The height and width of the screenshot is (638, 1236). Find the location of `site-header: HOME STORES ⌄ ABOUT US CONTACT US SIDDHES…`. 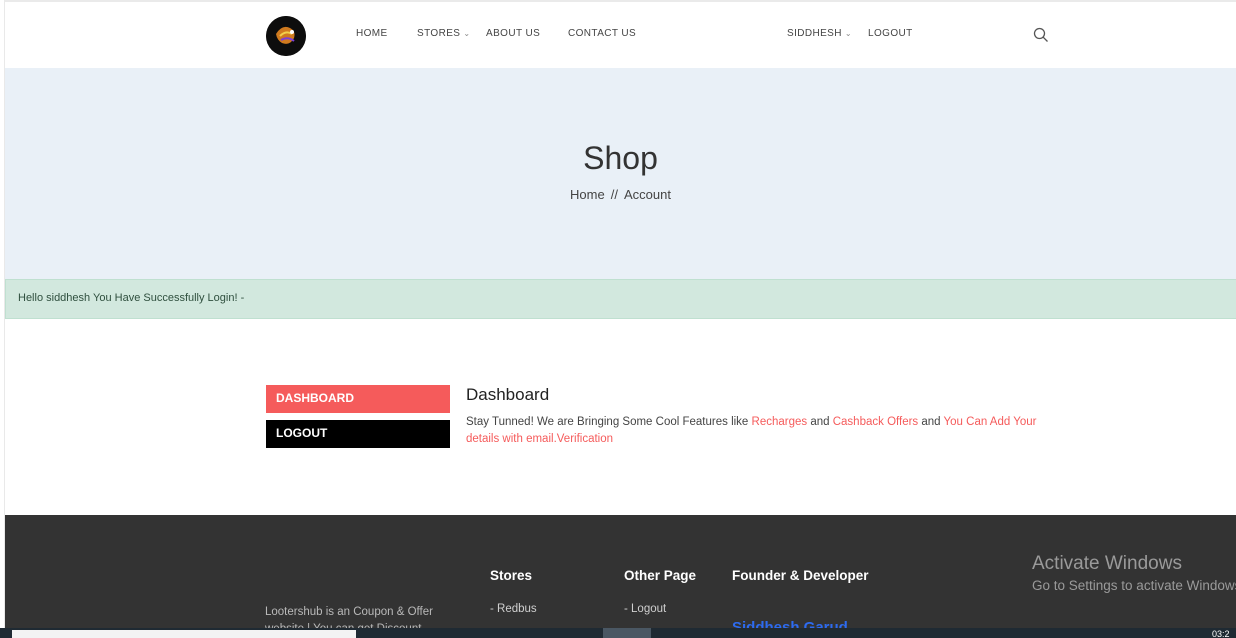

site-header: HOME STORES ⌄ ABOUT US CONTACT US SIDDHES… is located at coordinates (620, 35).